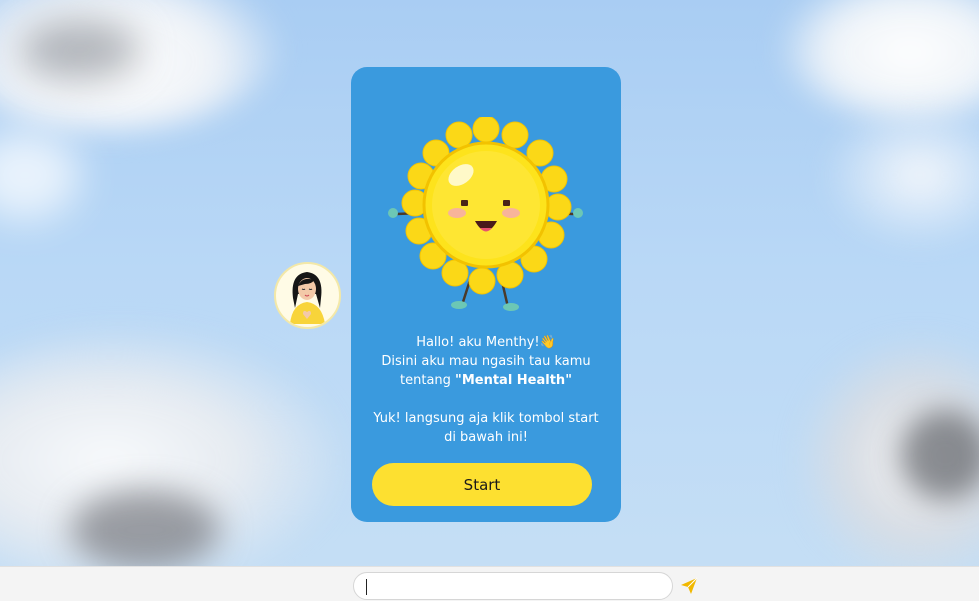  I want to click on intro-prefix: tentang, so click(428, 380).